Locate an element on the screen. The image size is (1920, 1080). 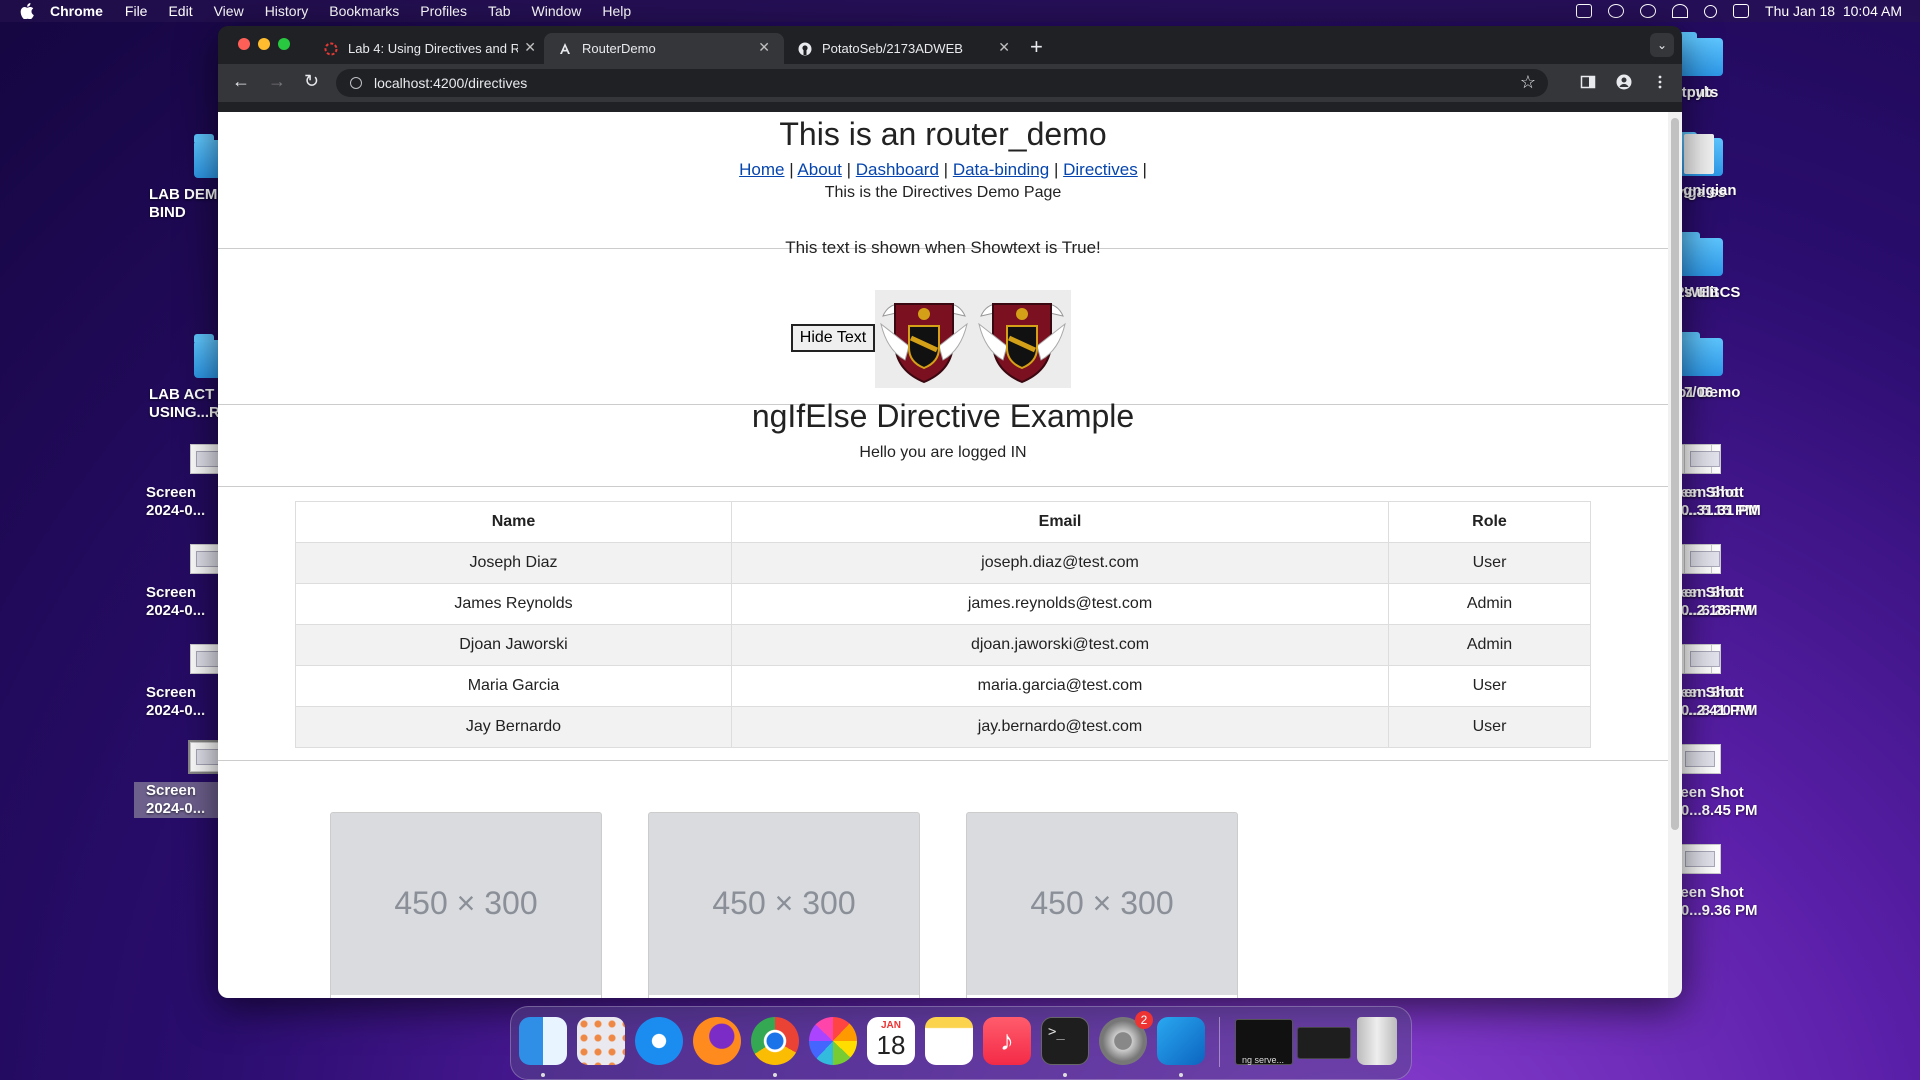
menu-tab: Tab is located at coordinates (499, 11).